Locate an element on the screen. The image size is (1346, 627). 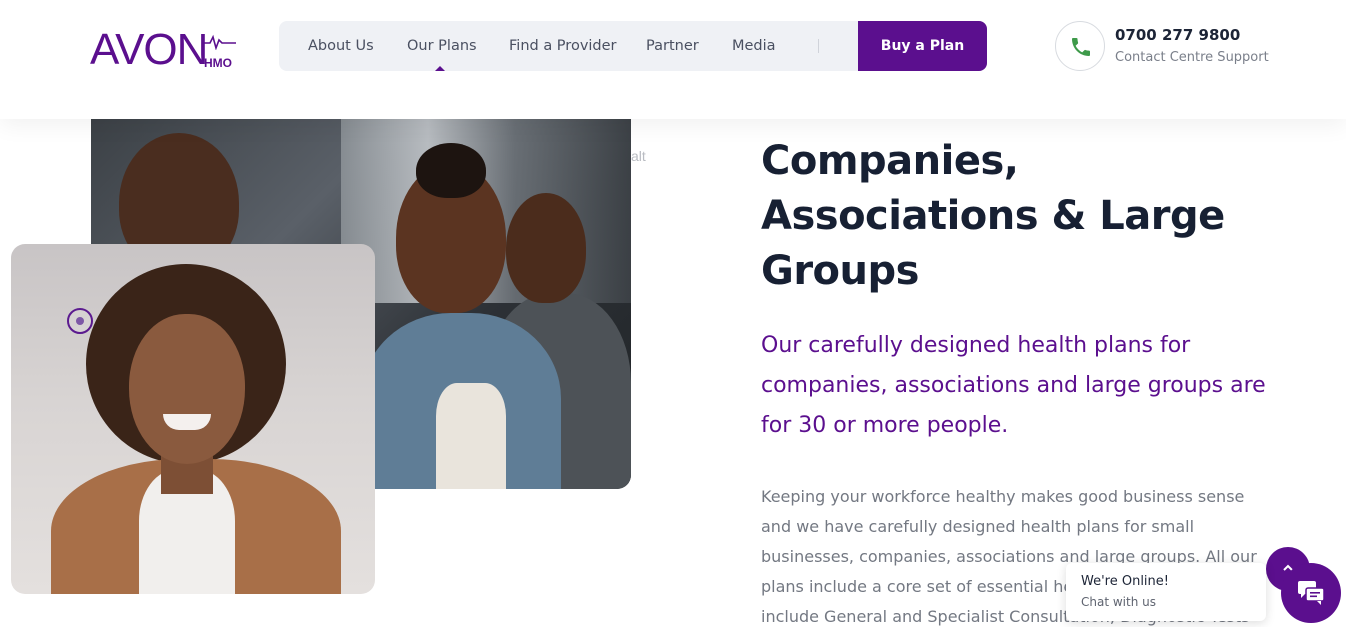
logo-wordmark: AVON is located at coordinates (149, 49).